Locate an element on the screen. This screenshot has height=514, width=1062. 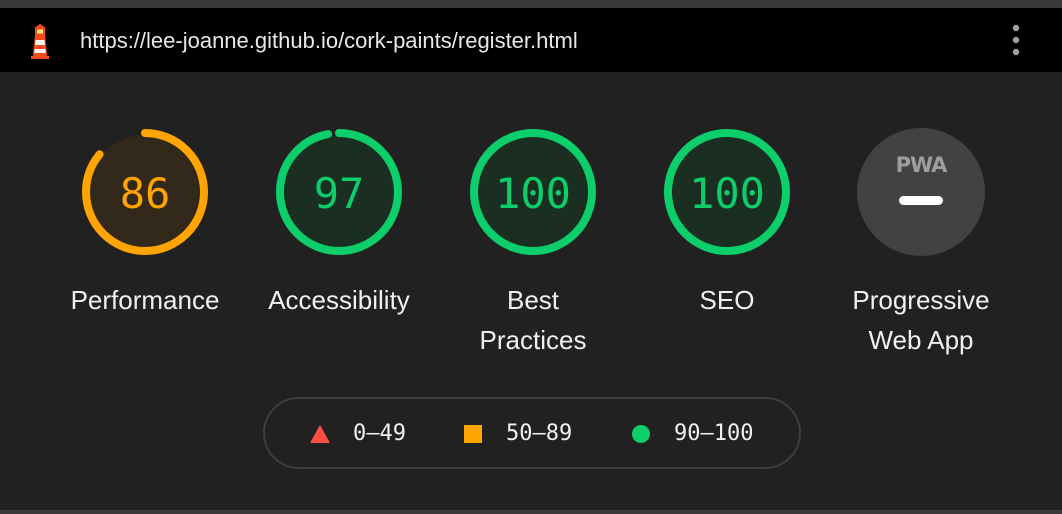
gauge-seo-label-line1: SEO is located at coordinates (727, 300).